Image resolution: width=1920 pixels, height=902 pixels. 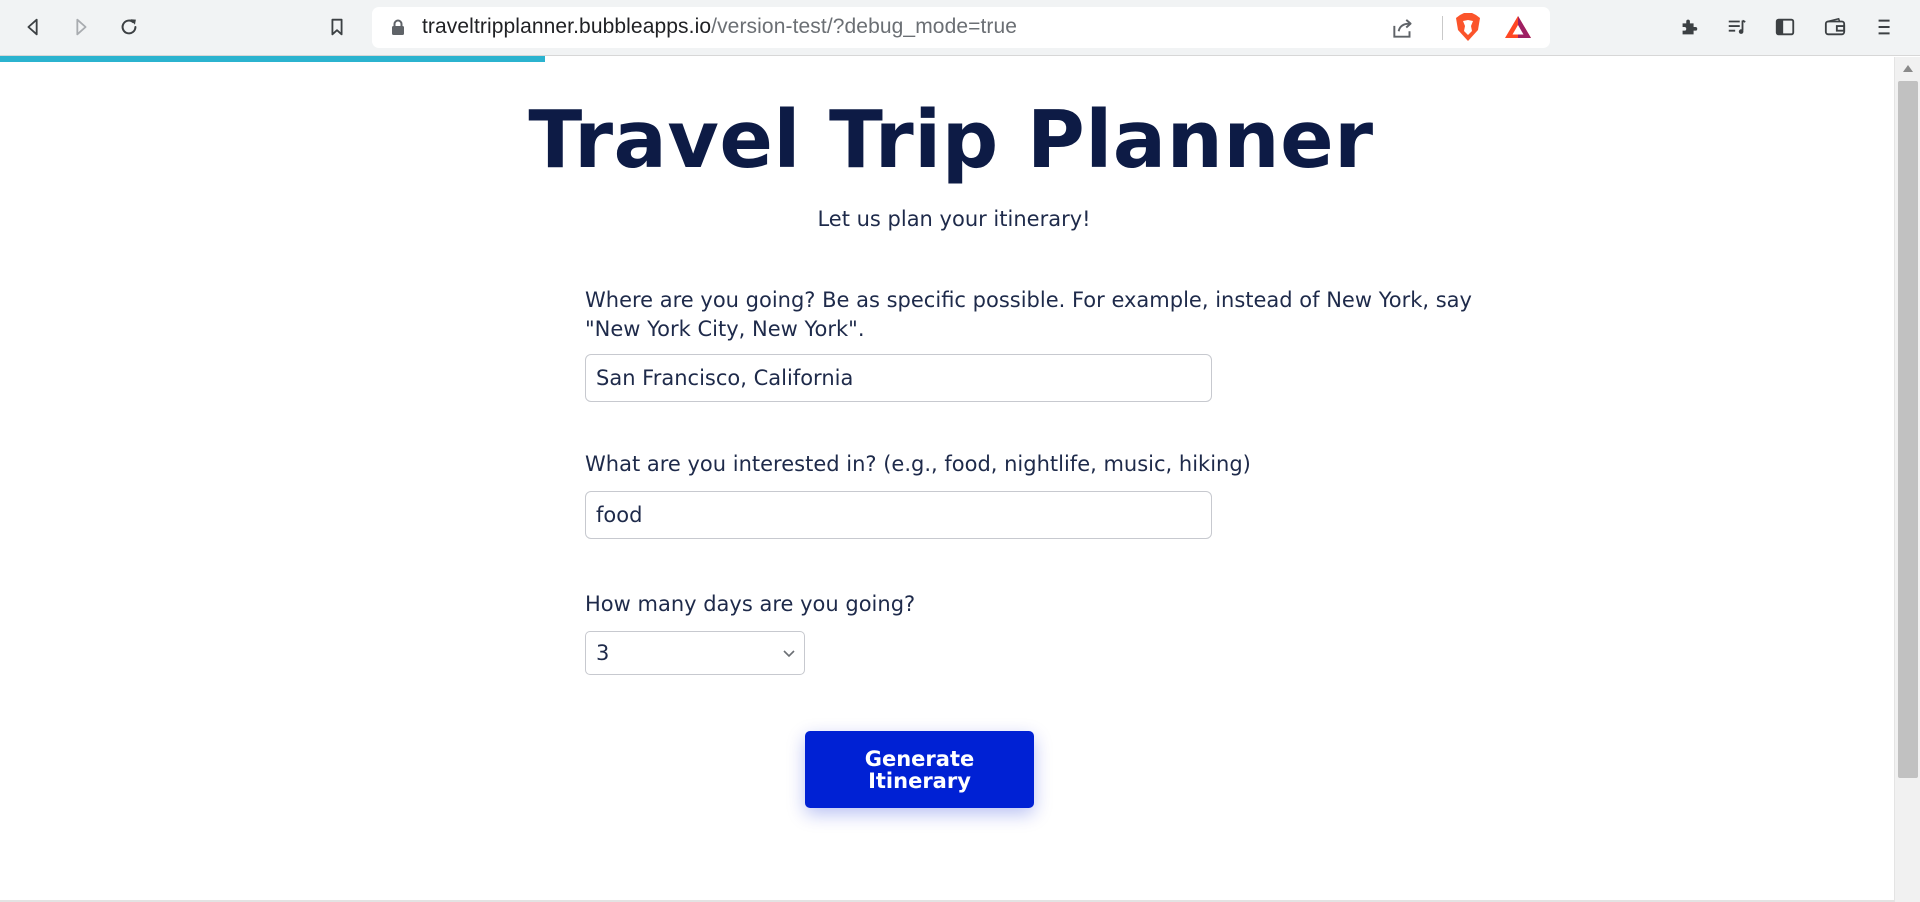 I want to click on sidebar-button, so click(x=1785, y=27).